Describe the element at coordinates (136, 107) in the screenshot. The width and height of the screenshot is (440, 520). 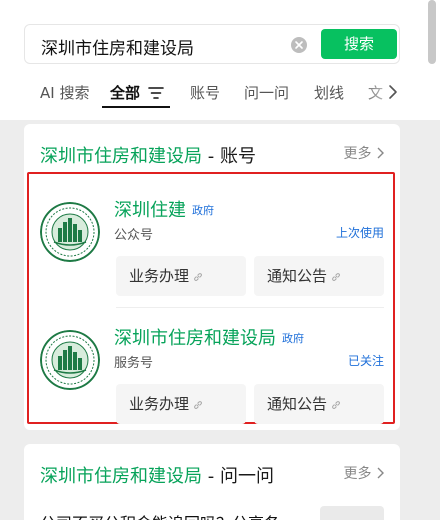
I see `active-tab-indicator` at that location.